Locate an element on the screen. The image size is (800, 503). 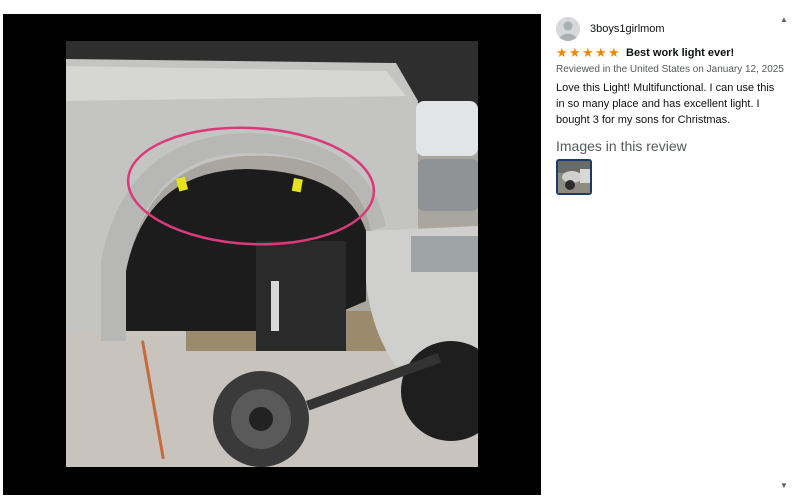
images-heading: Images in this review is located at coordinates (621, 146).